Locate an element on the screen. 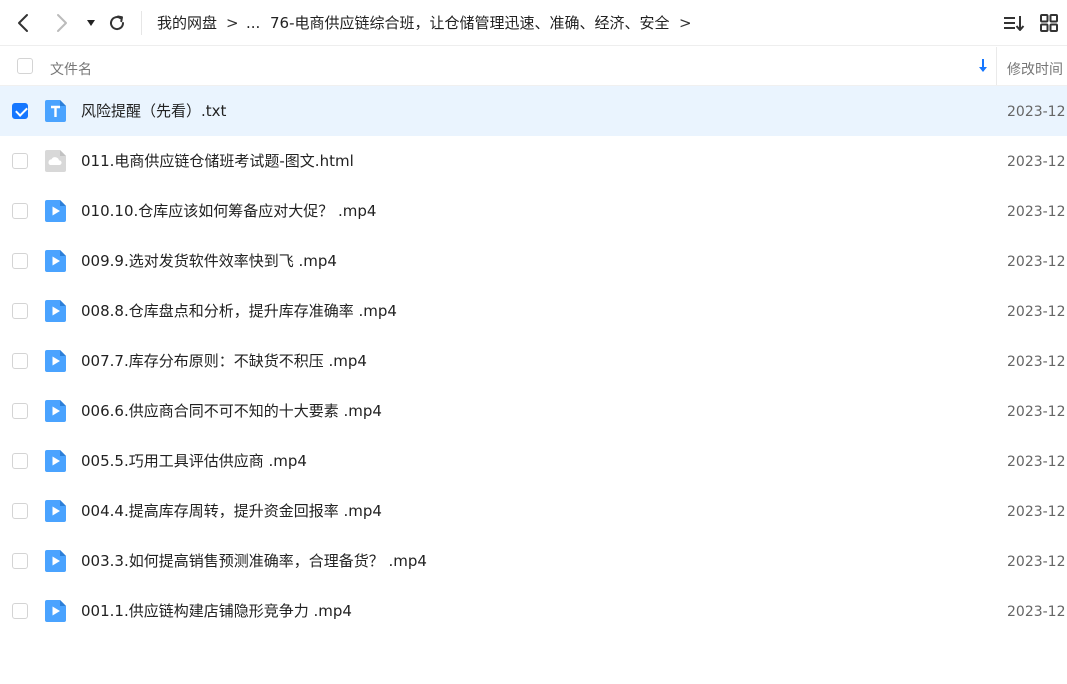 Image resolution: width=1067 pixels, height=684 pixels. back-button is located at coordinates (23, 23).